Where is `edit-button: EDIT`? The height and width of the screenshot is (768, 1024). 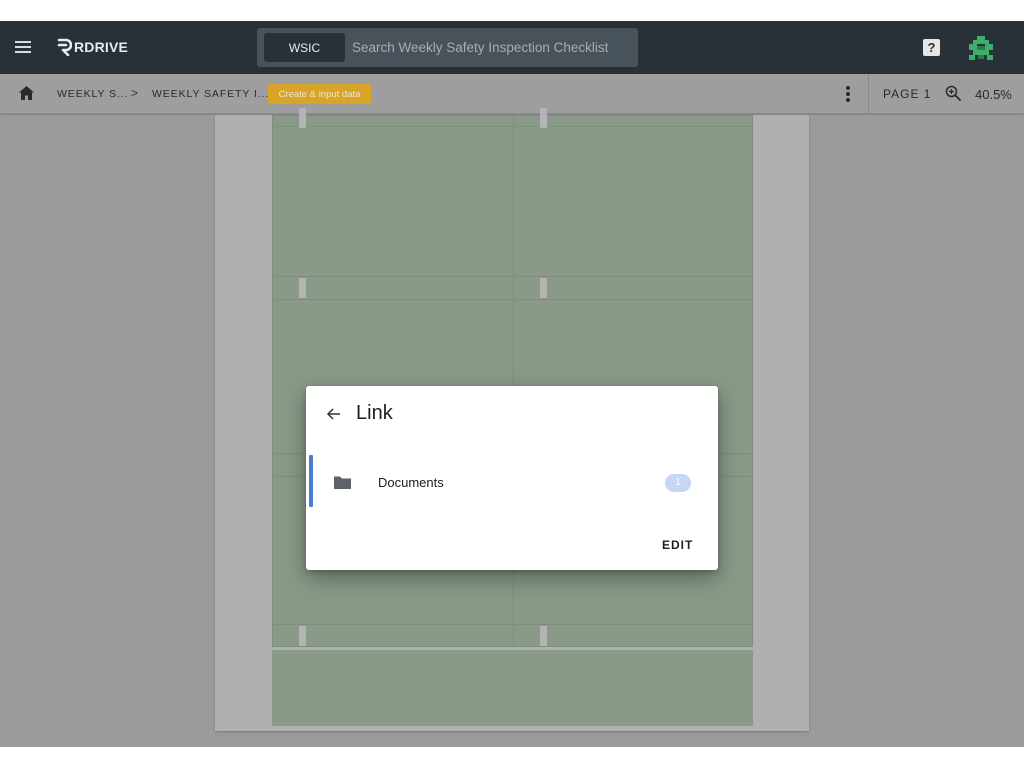
edit-button: EDIT is located at coordinates (677, 545).